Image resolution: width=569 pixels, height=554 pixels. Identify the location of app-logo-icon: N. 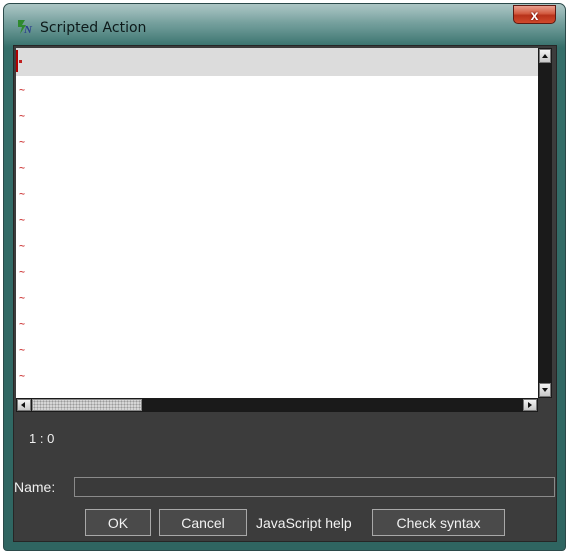
(25, 28).